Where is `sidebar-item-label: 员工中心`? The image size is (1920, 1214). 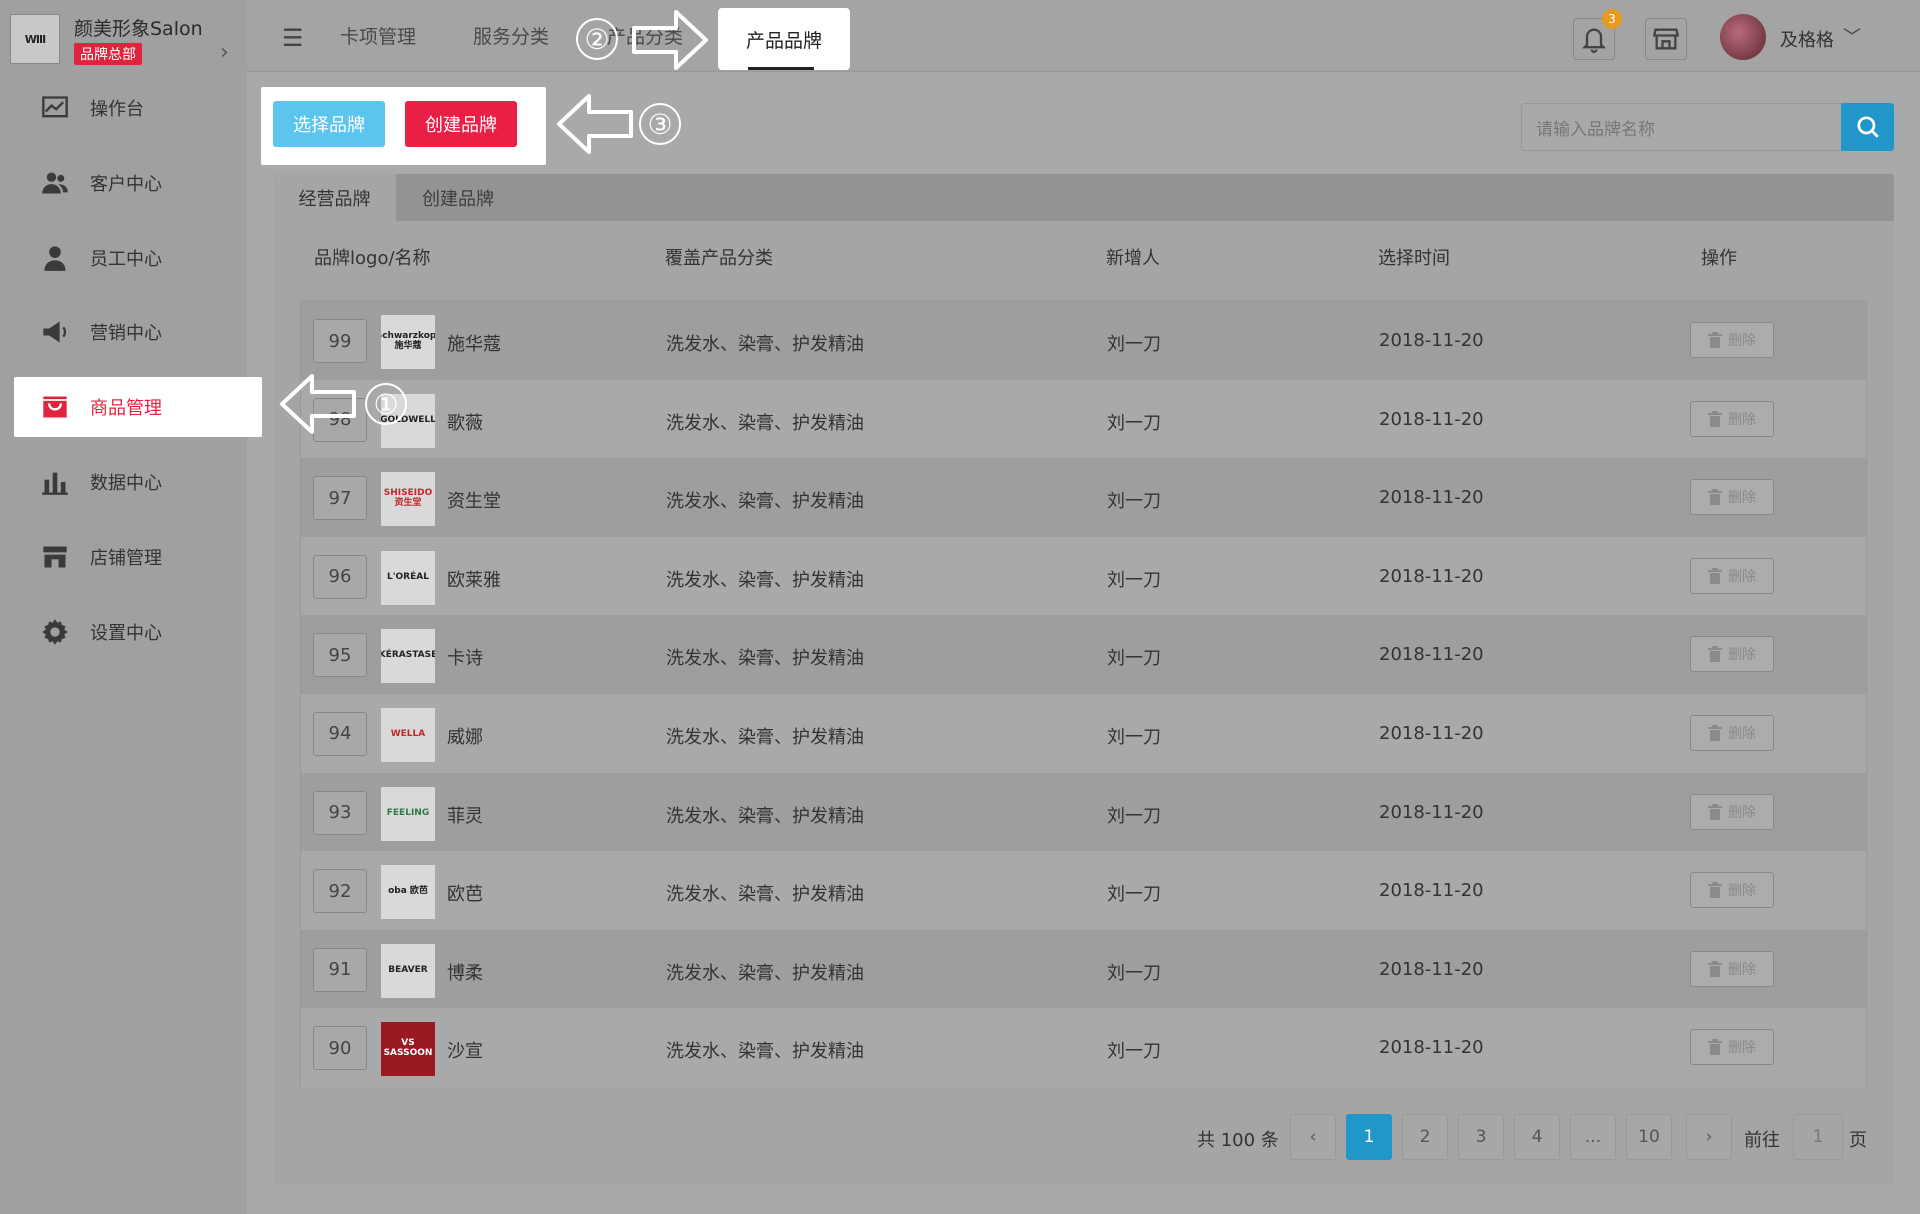 sidebar-item-label: 员工中心 is located at coordinates (126, 259).